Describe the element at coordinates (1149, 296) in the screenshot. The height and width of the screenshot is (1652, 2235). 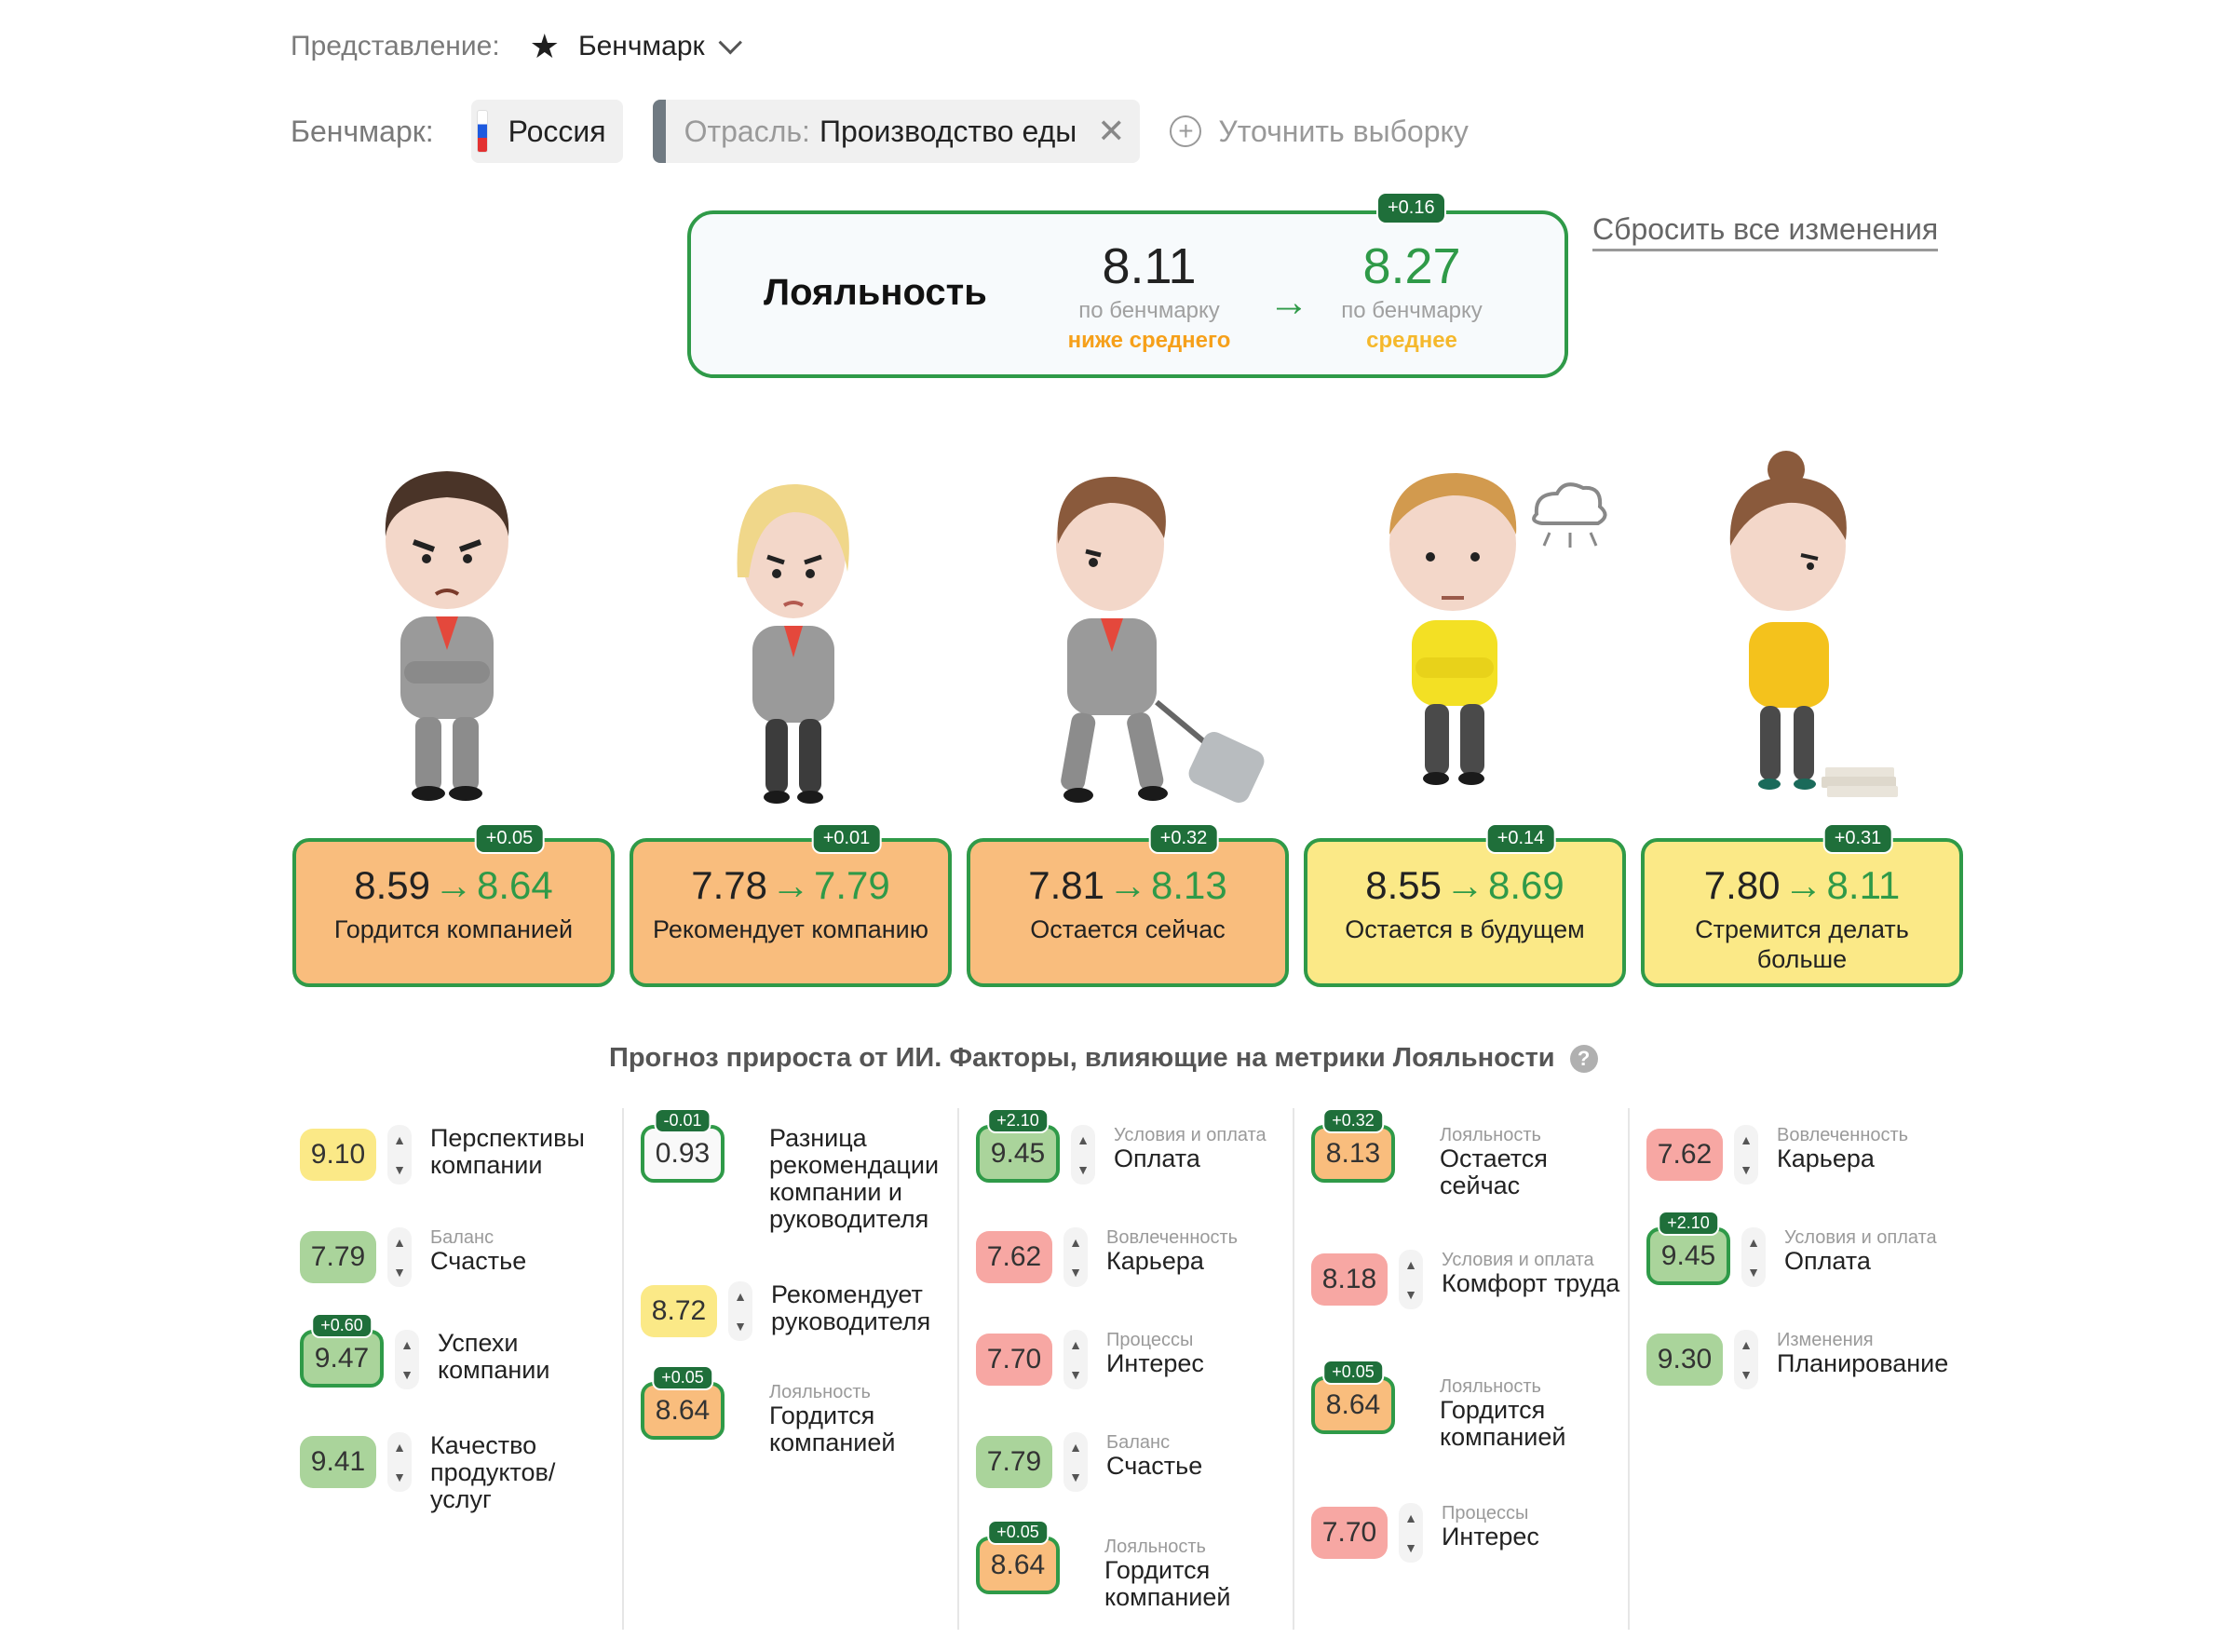
I see `loyalty-current: 8.11 по бенчмарку ниже среднего` at that location.